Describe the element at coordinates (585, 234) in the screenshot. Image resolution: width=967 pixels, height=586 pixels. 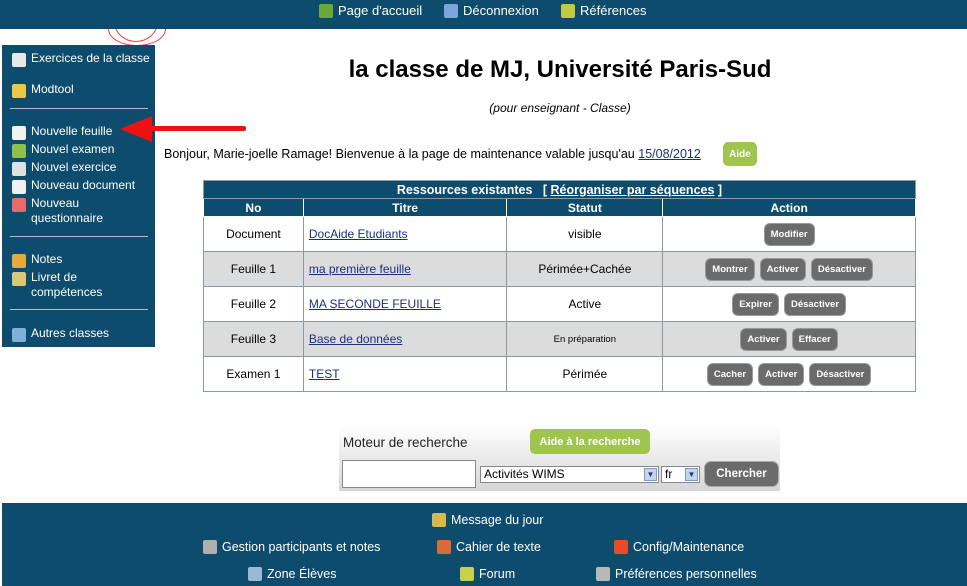
I see `row-status: visible` at that location.